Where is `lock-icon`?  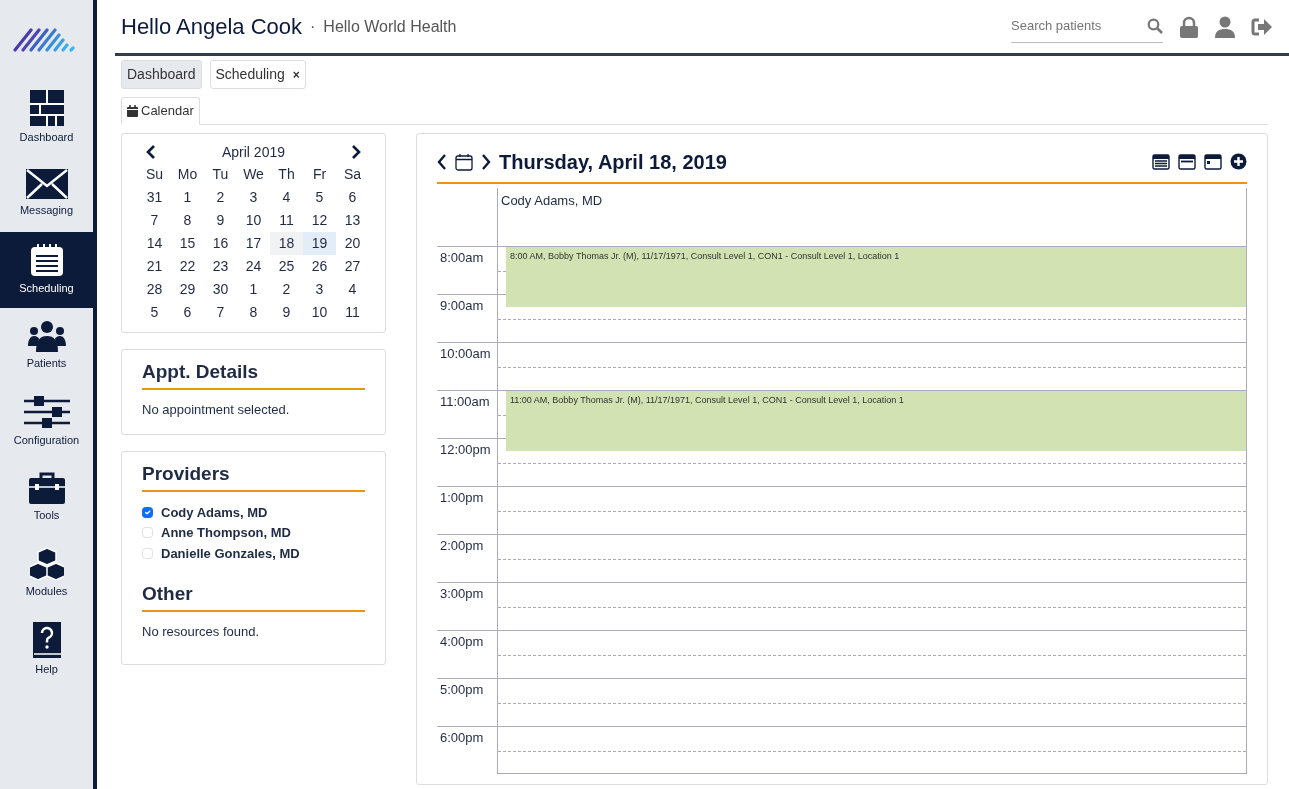
lock-icon is located at coordinates (1189, 26).